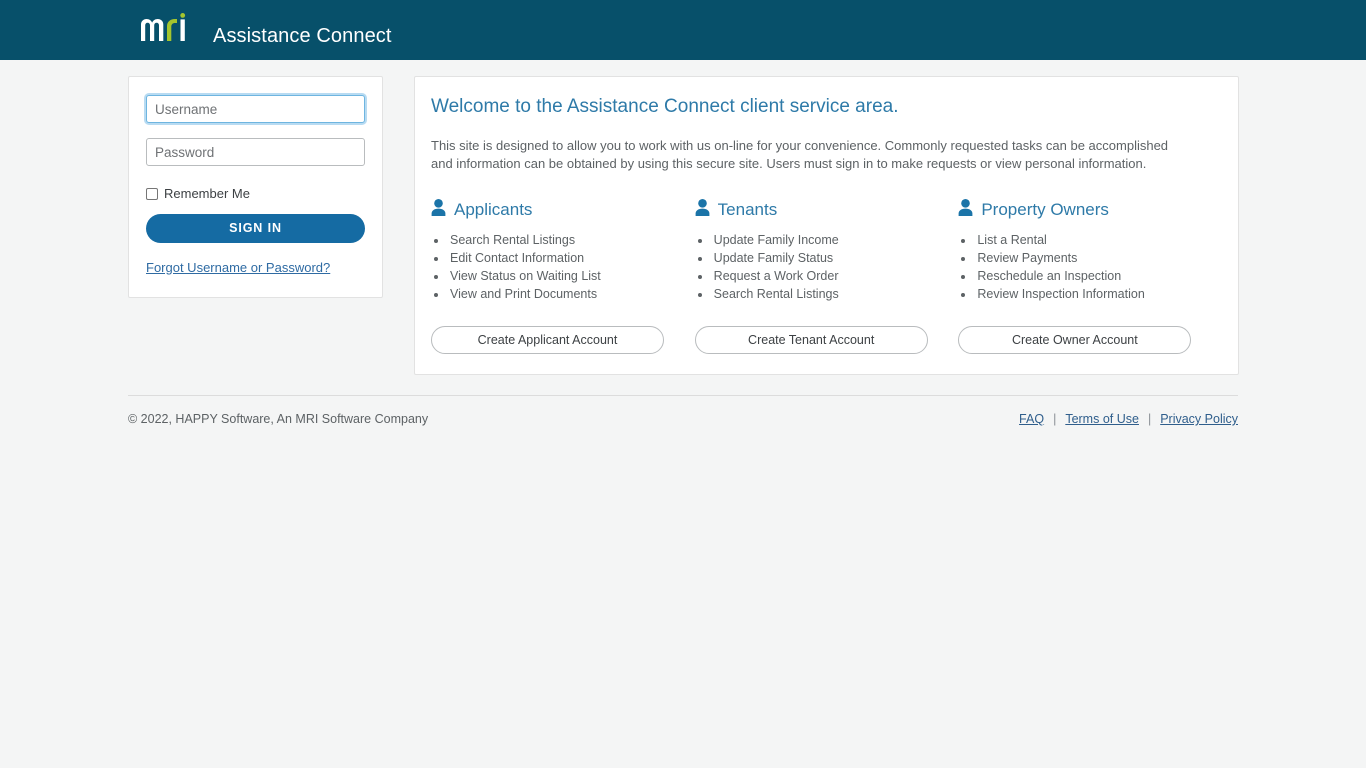 The height and width of the screenshot is (768, 1366). What do you see at coordinates (172, 30) in the screenshot?
I see `mri-logo-icon` at bounding box center [172, 30].